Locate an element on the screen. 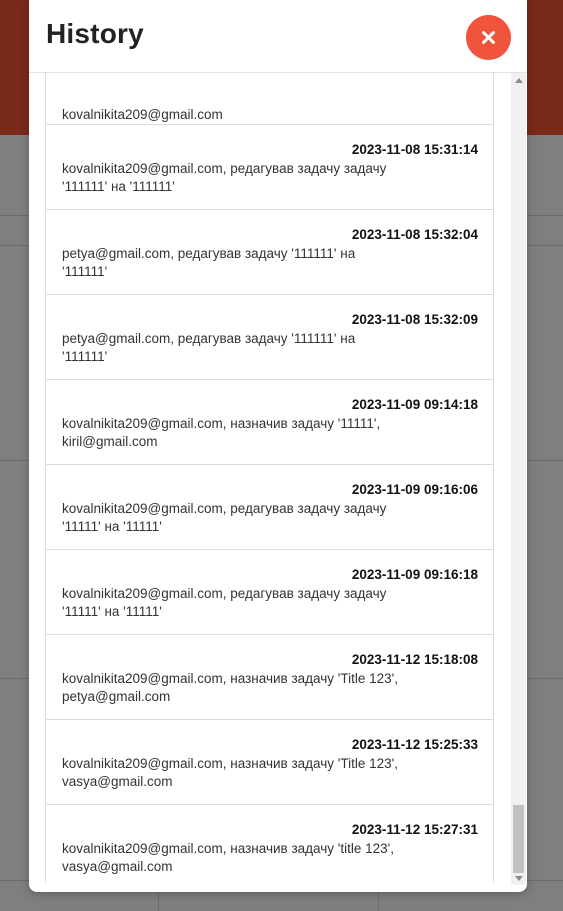 The image size is (563, 911). scroll-up-arrow-icon is located at coordinates (519, 80).